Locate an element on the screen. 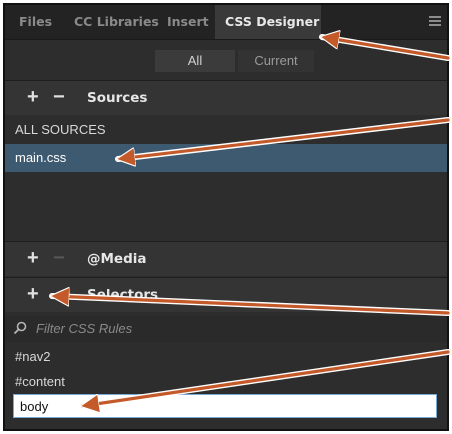  search-icon is located at coordinates (20, 328).